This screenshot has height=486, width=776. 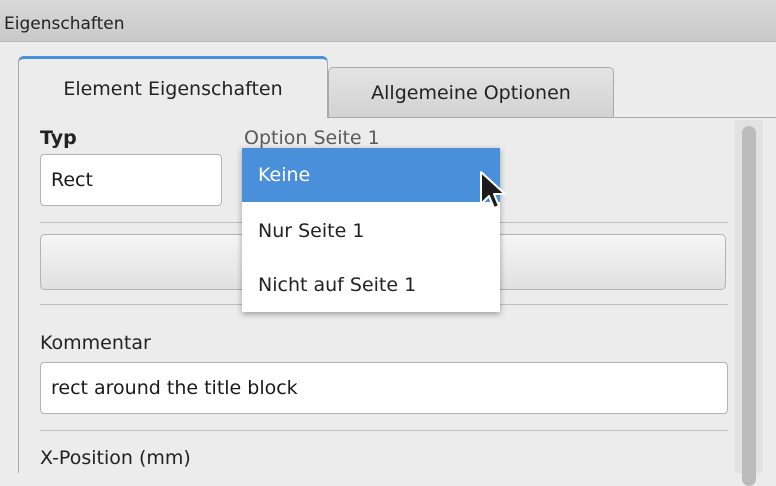 I want to click on dropdown-option-nur-seite-1: Nur Seite 1, so click(x=371, y=231).